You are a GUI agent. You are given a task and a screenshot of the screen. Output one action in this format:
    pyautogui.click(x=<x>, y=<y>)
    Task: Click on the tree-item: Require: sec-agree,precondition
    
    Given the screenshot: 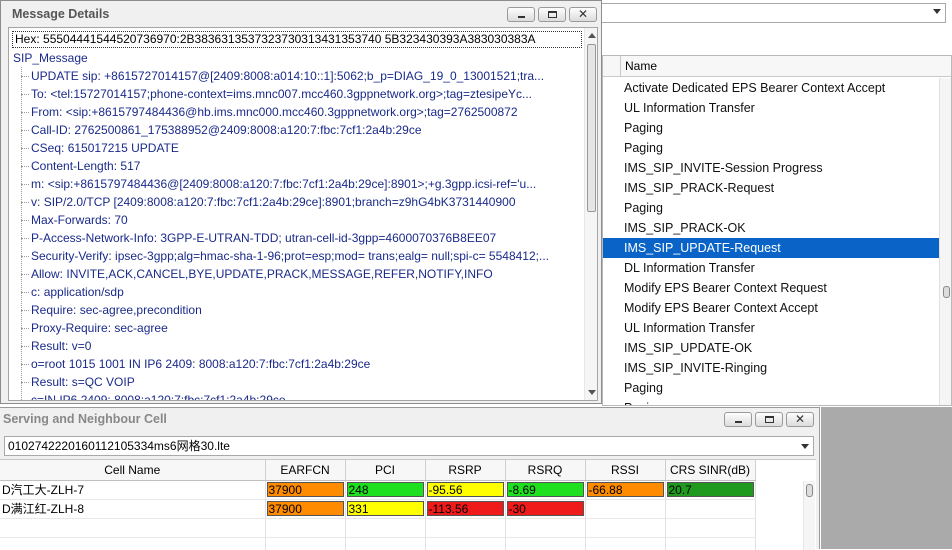 What is the action you would take?
    pyautogui.click(x=301, y=310)
    